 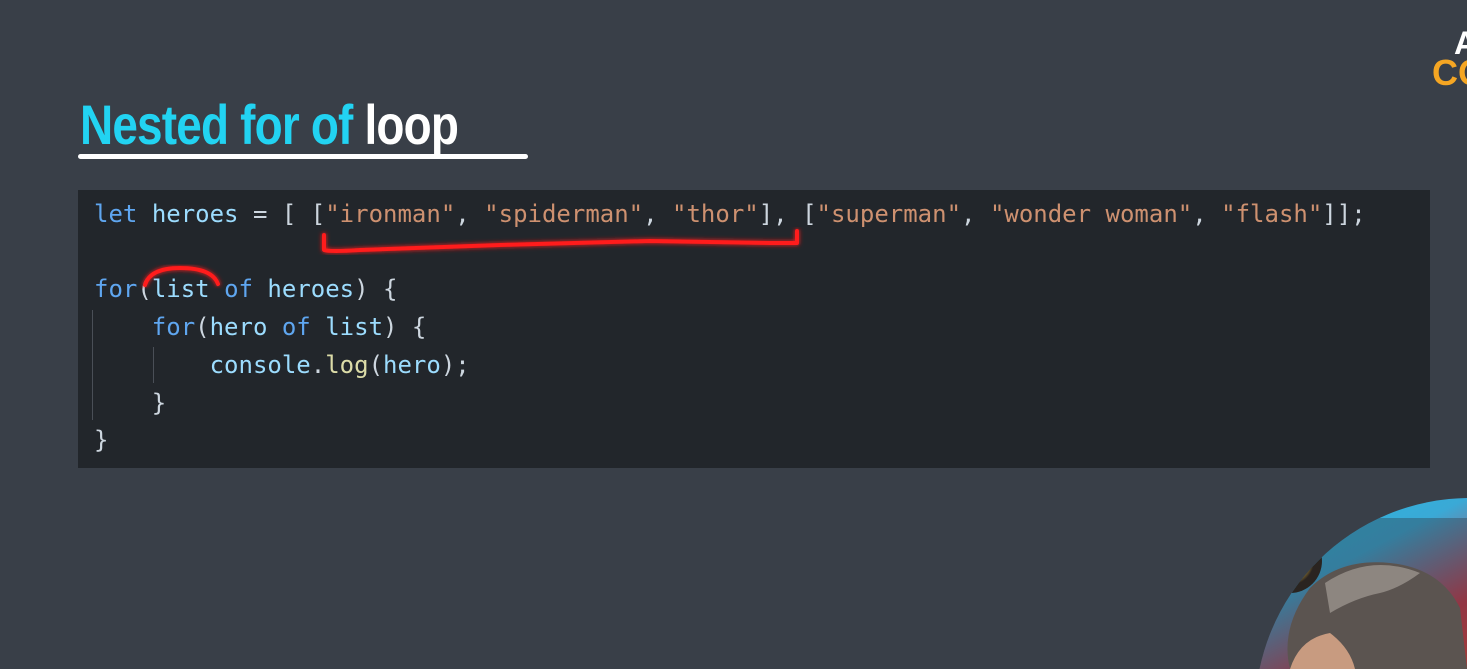 I want to click on code-line-3: for(list of heroes) {, so click(x=245, y=289).